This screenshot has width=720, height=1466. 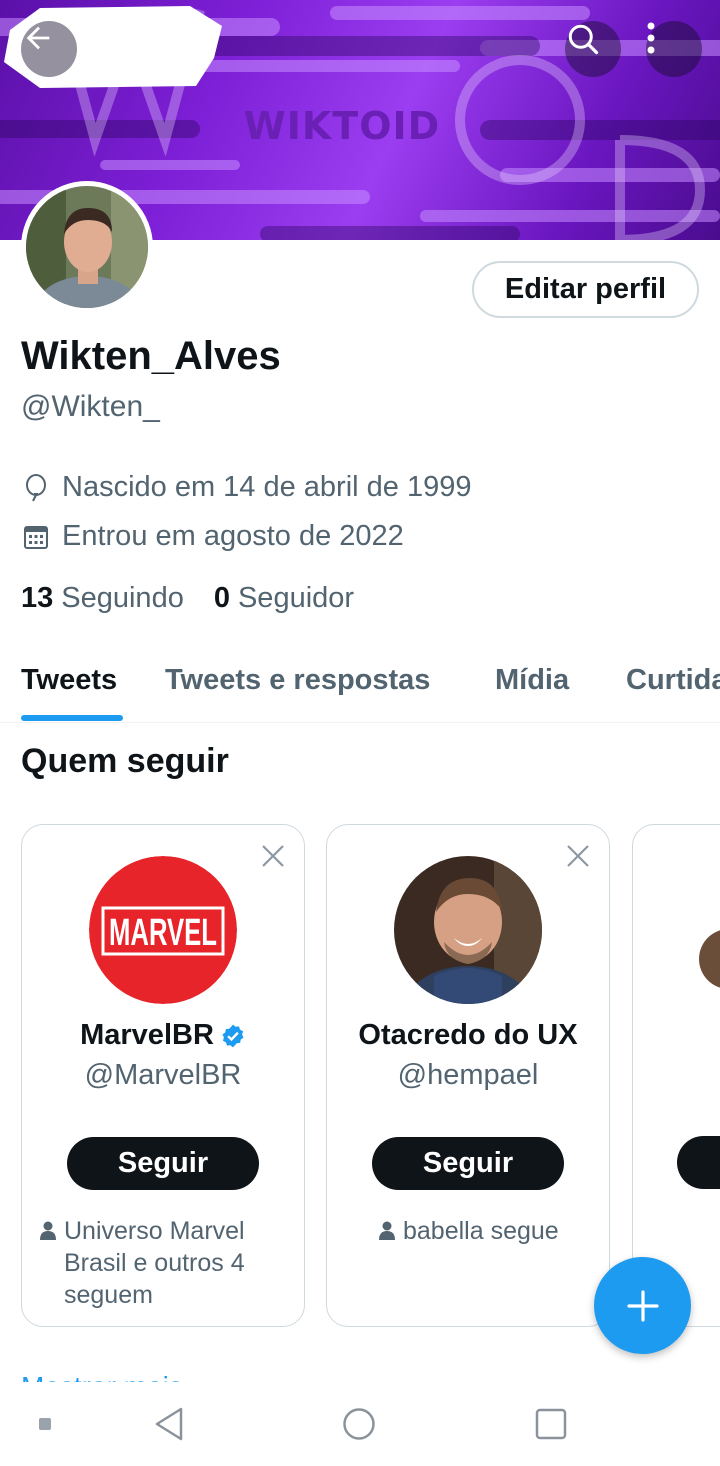 What do you see at coordinates (297, 680) in the screenshot?
I see `tab-tweets-replies: Tweets e respostas` at bounding box center [297, 680].